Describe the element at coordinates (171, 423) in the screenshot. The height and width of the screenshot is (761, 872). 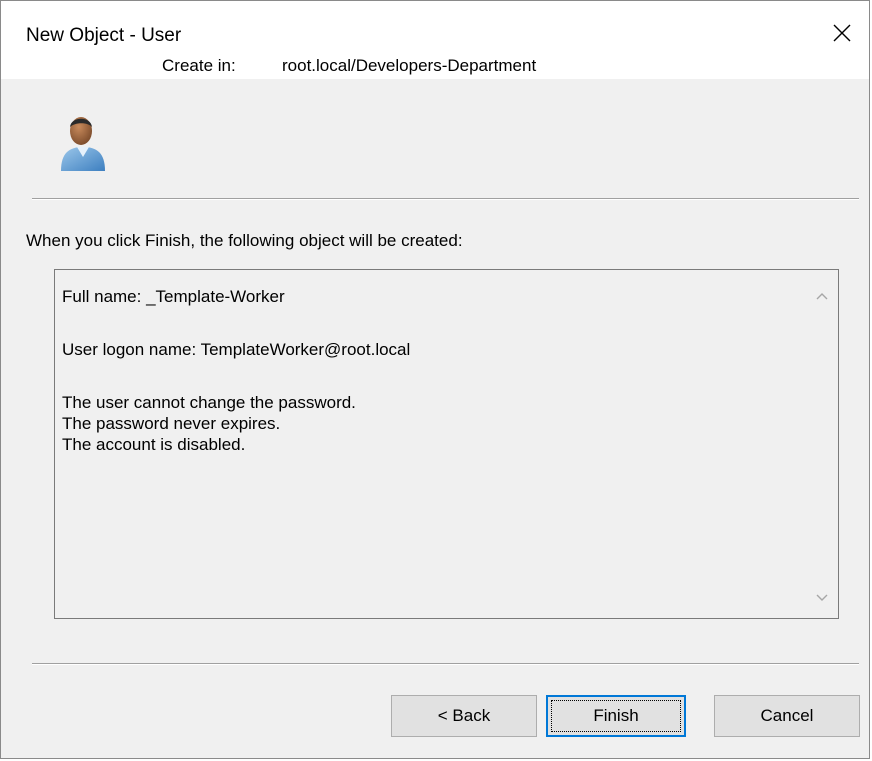
I see `summary-flag-2: The password never expires.` at that location.